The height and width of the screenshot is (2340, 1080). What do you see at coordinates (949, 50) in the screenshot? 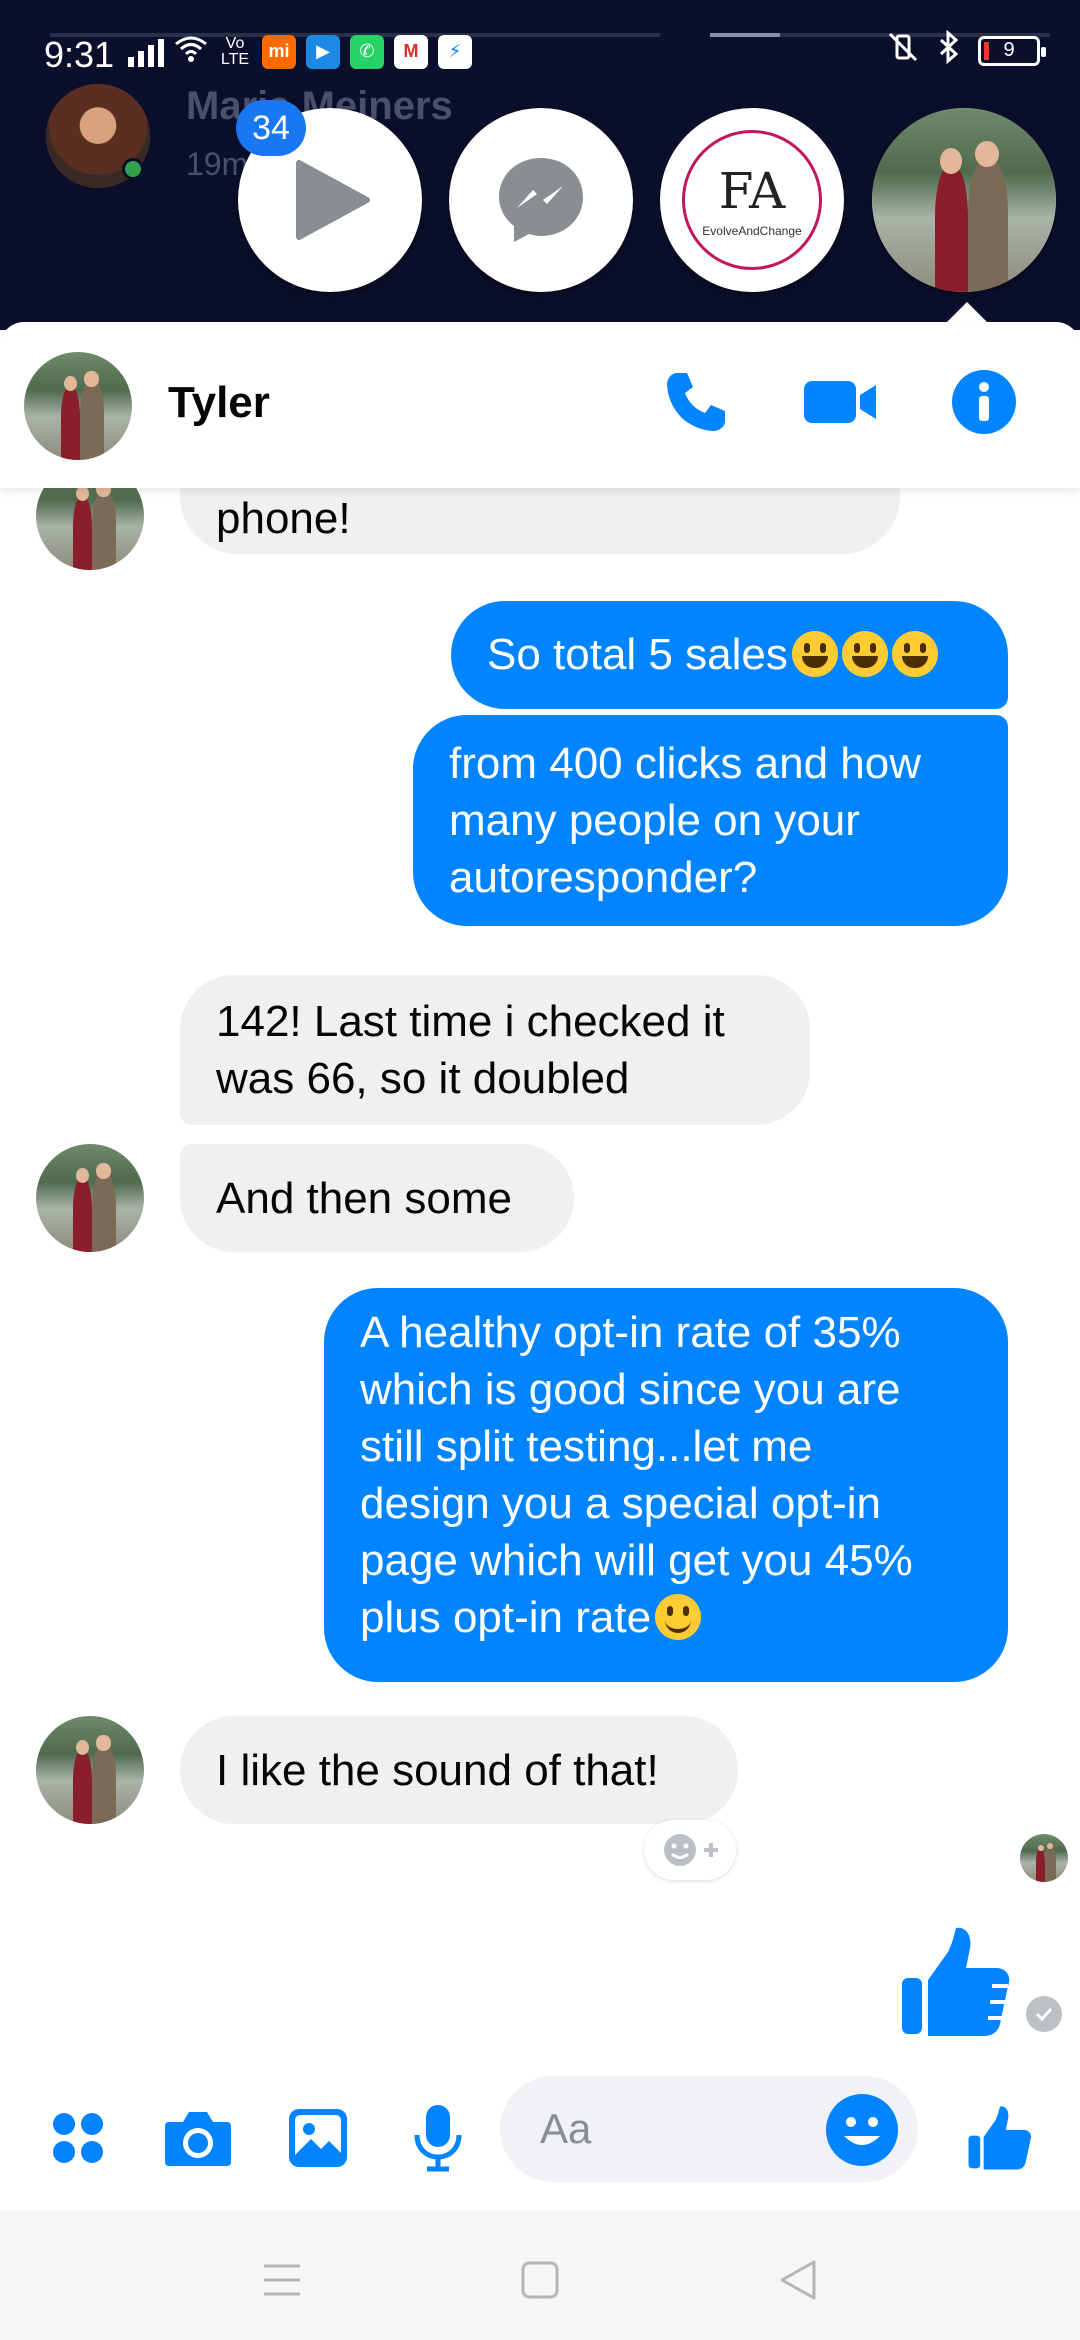
I see `bluetooth-icon` at bounding box center [949, 50].